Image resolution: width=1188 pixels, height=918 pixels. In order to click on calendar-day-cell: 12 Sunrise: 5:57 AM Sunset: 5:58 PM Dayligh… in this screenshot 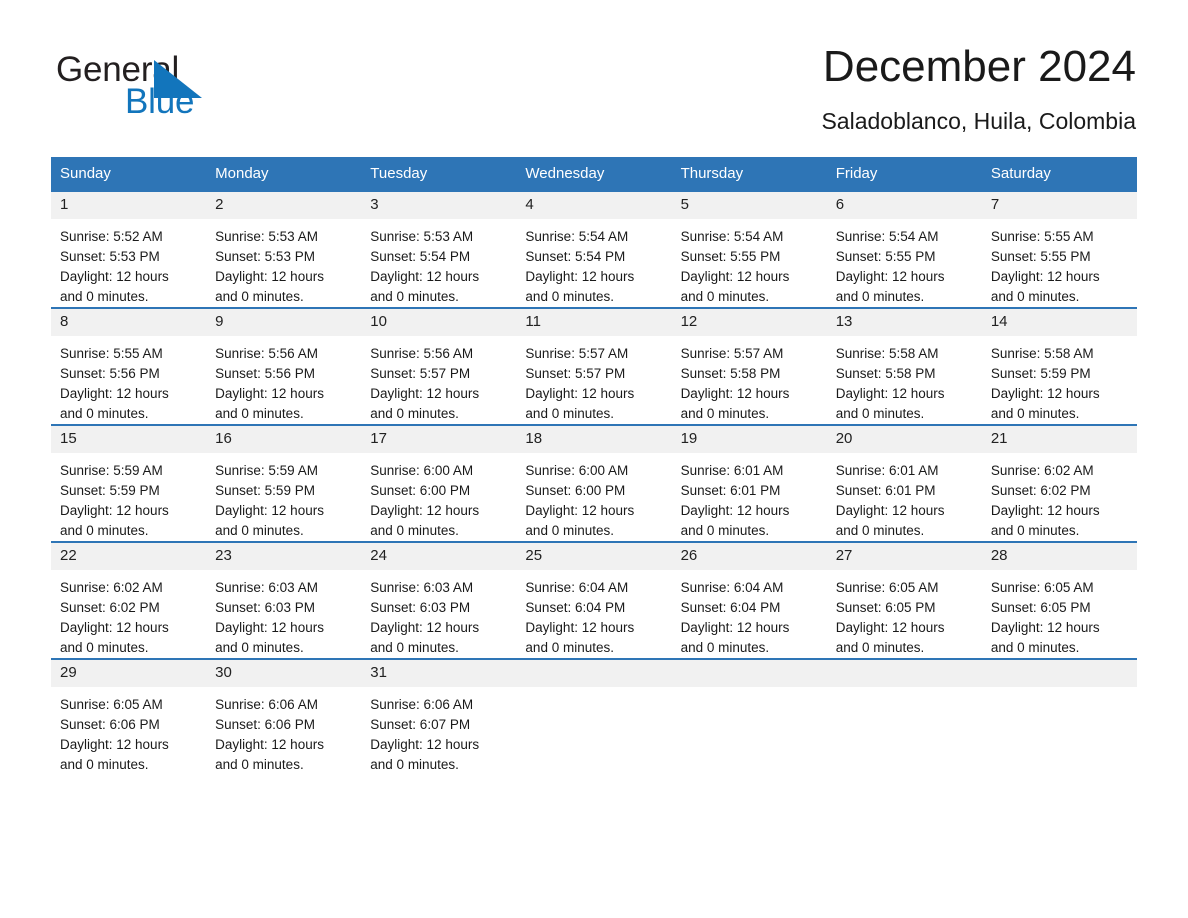, I will do `click(749, 366)`.